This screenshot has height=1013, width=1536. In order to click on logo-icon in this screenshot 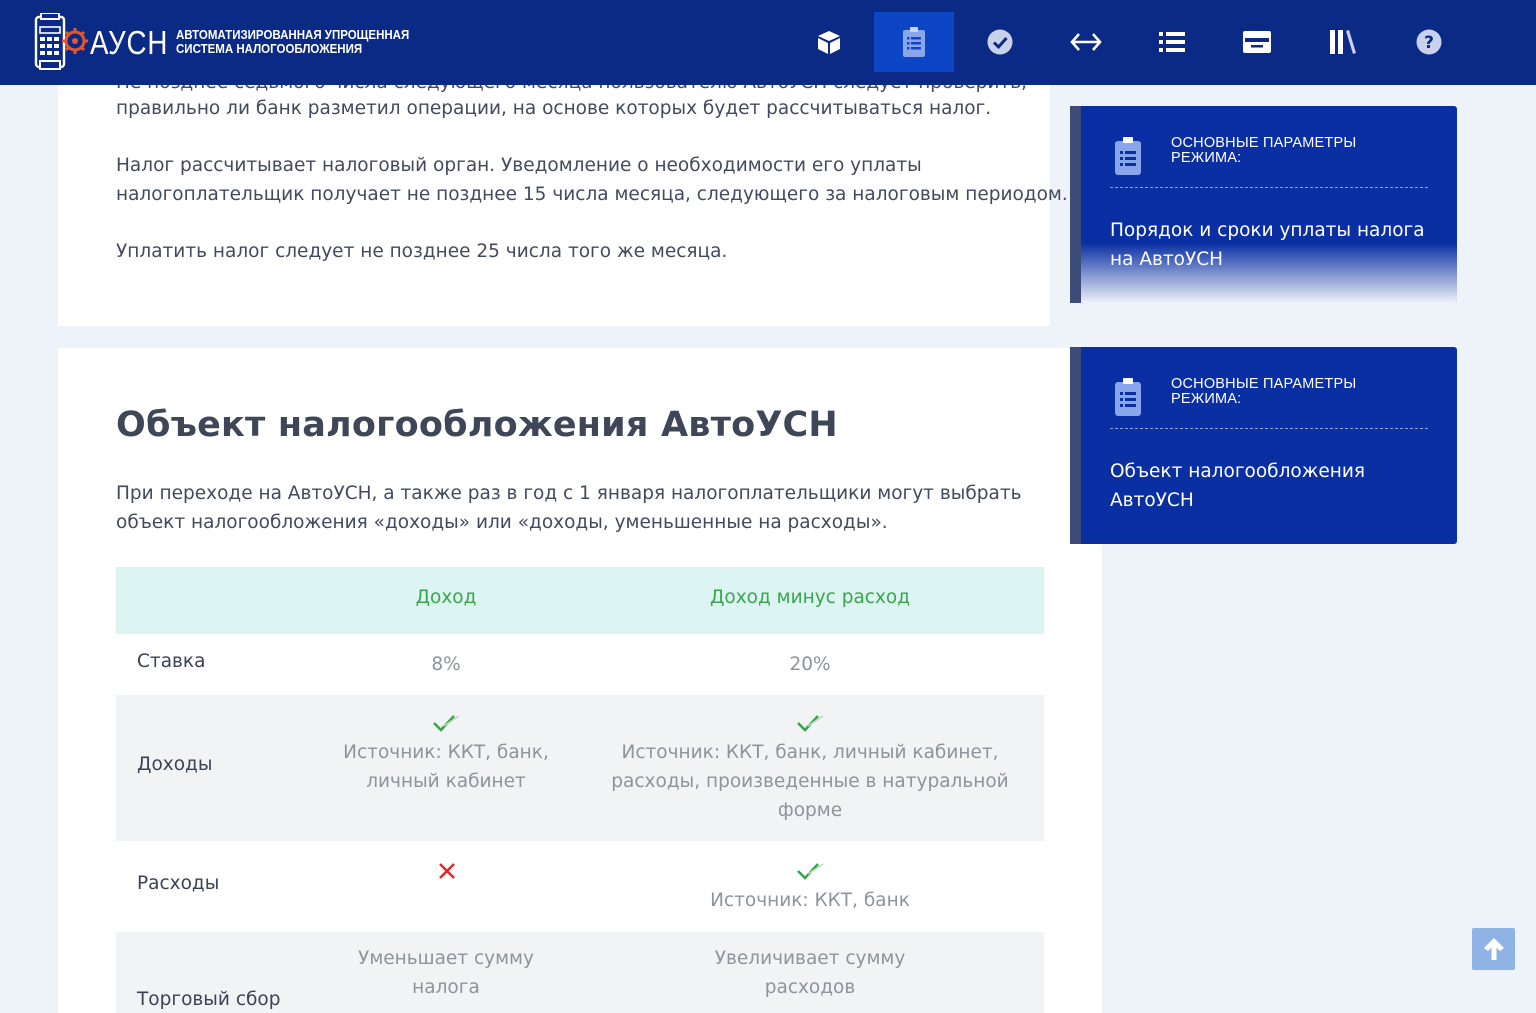, I will do `click(62, 41)`.